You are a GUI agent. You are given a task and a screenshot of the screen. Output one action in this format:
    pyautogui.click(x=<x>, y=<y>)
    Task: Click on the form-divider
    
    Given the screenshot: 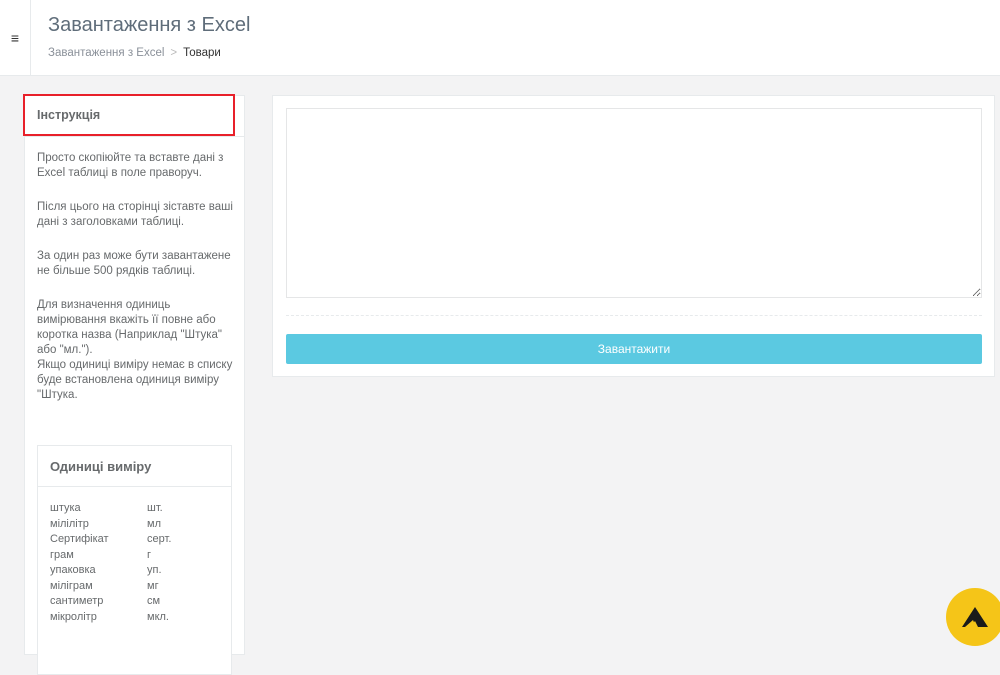 What is the action you would take?
    pyautogui.click(x=634, y=315)
    